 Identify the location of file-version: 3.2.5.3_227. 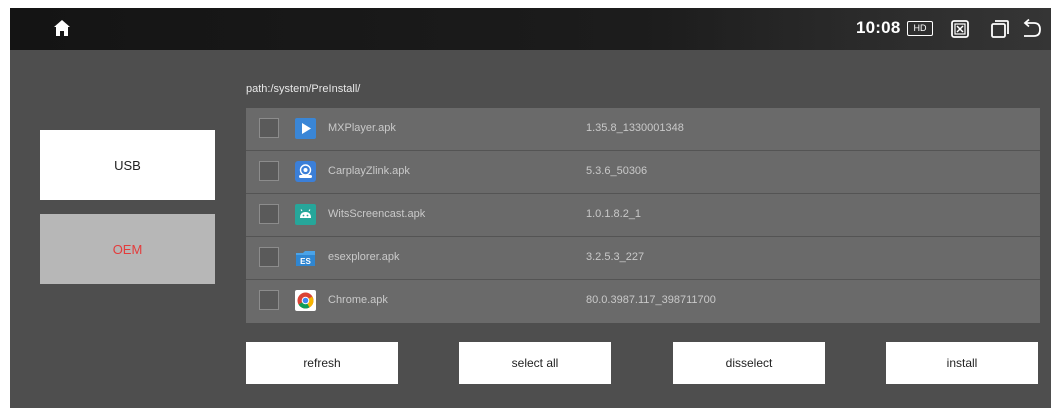
(615, 257).